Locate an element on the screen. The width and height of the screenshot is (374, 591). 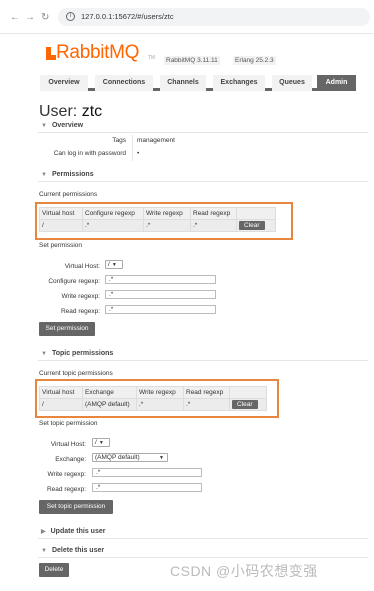
tab-channels: Channels is located at coordinates (183, 83).